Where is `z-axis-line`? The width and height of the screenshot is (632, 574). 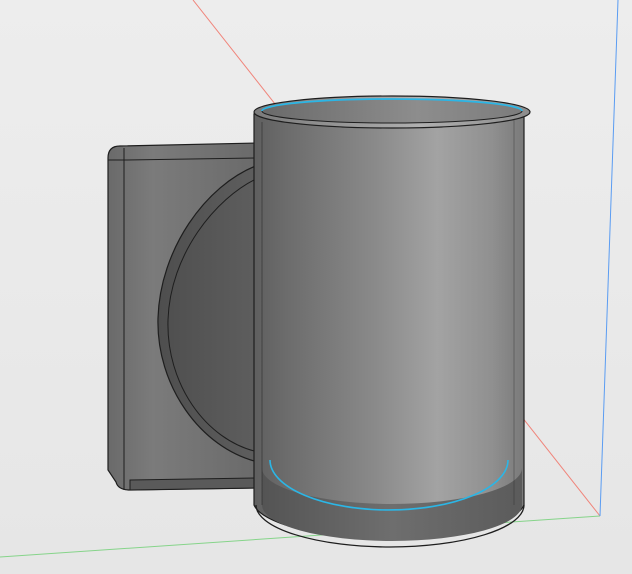
z-axis-line is located at coordinates (609, 258).